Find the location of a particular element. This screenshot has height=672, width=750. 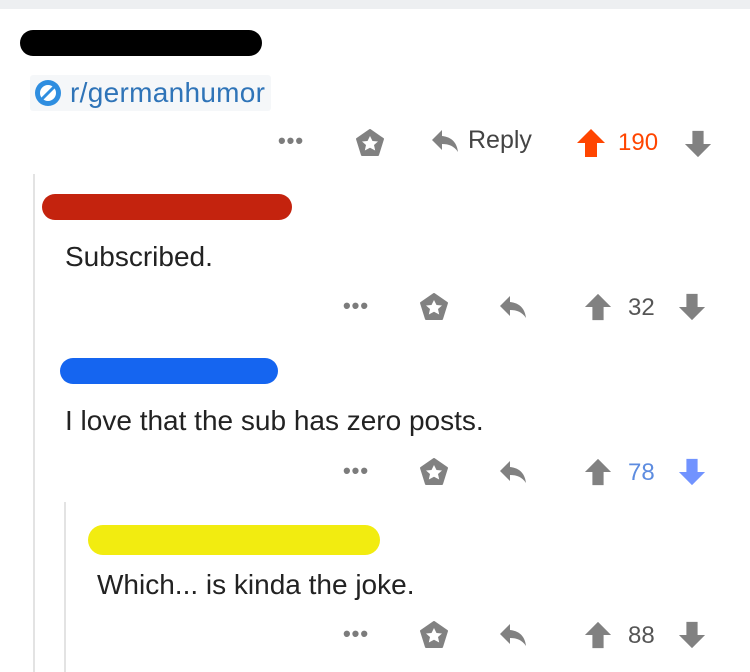

post-action-row: ••• Reply 190 is located at coordinates (375, 142).